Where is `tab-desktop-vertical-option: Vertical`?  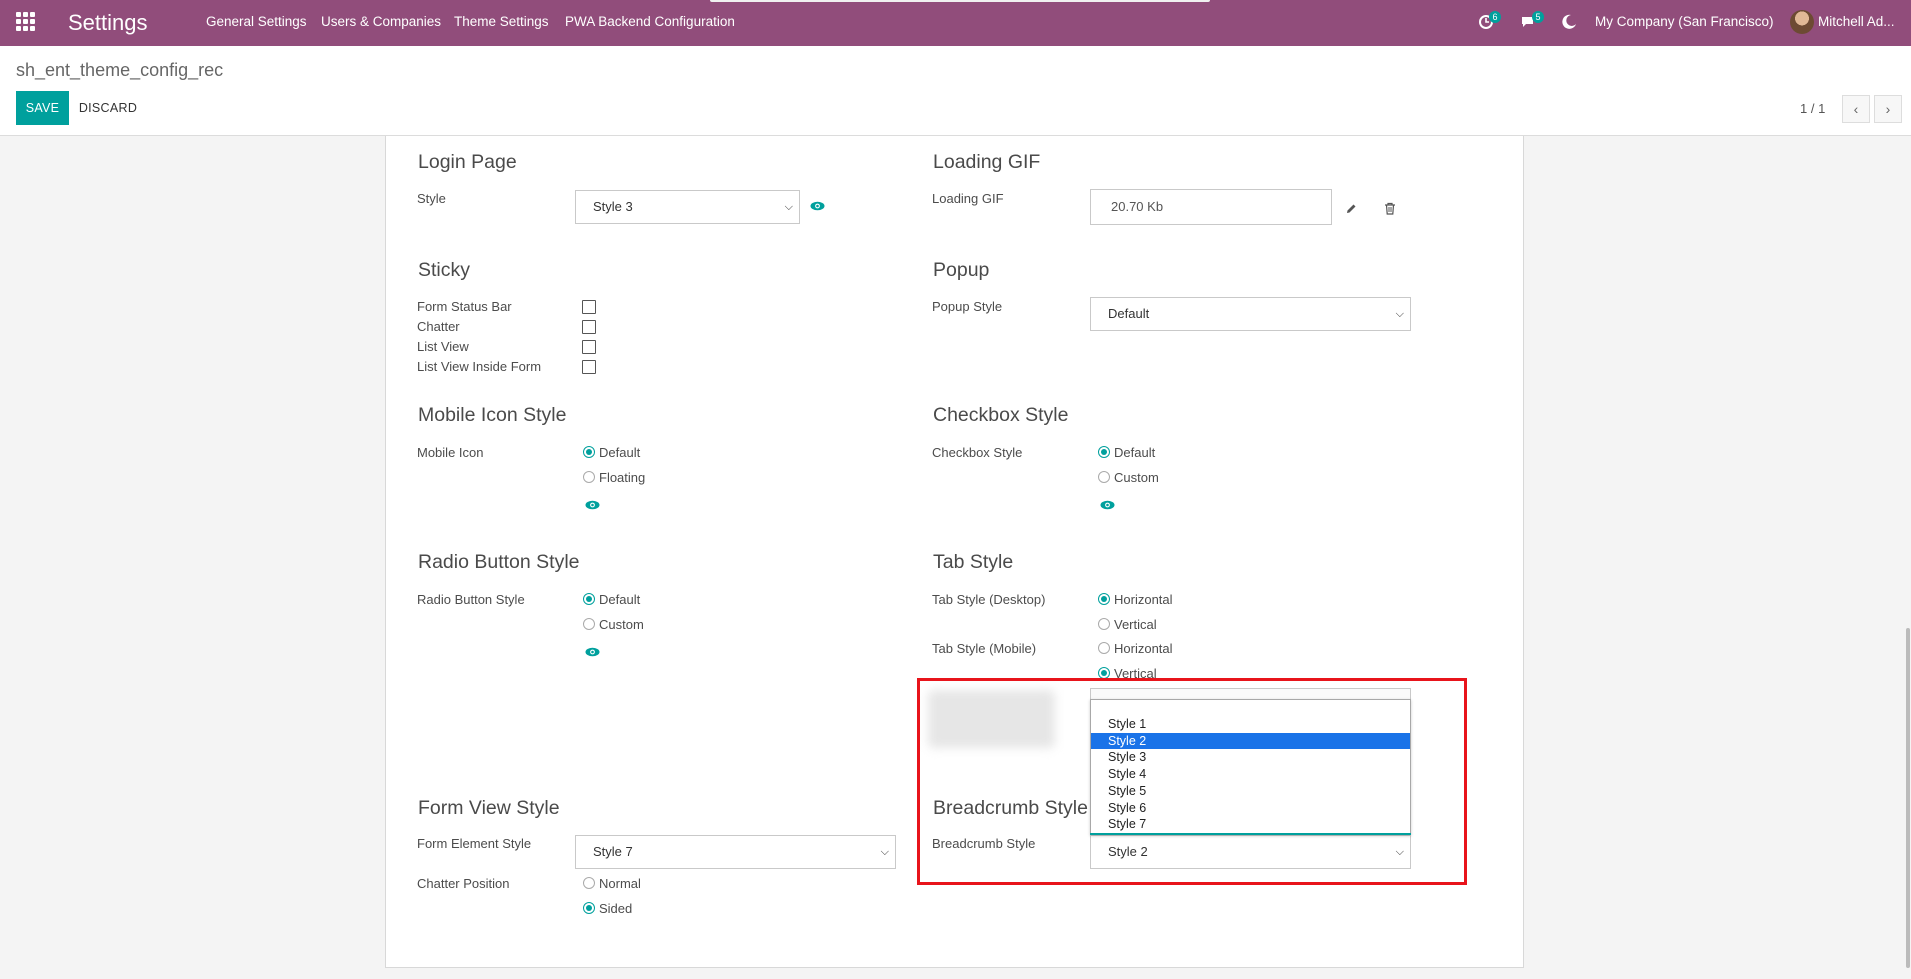 tab-desktop-vertical-option: Vertical is located at coordinates (1135, 624).